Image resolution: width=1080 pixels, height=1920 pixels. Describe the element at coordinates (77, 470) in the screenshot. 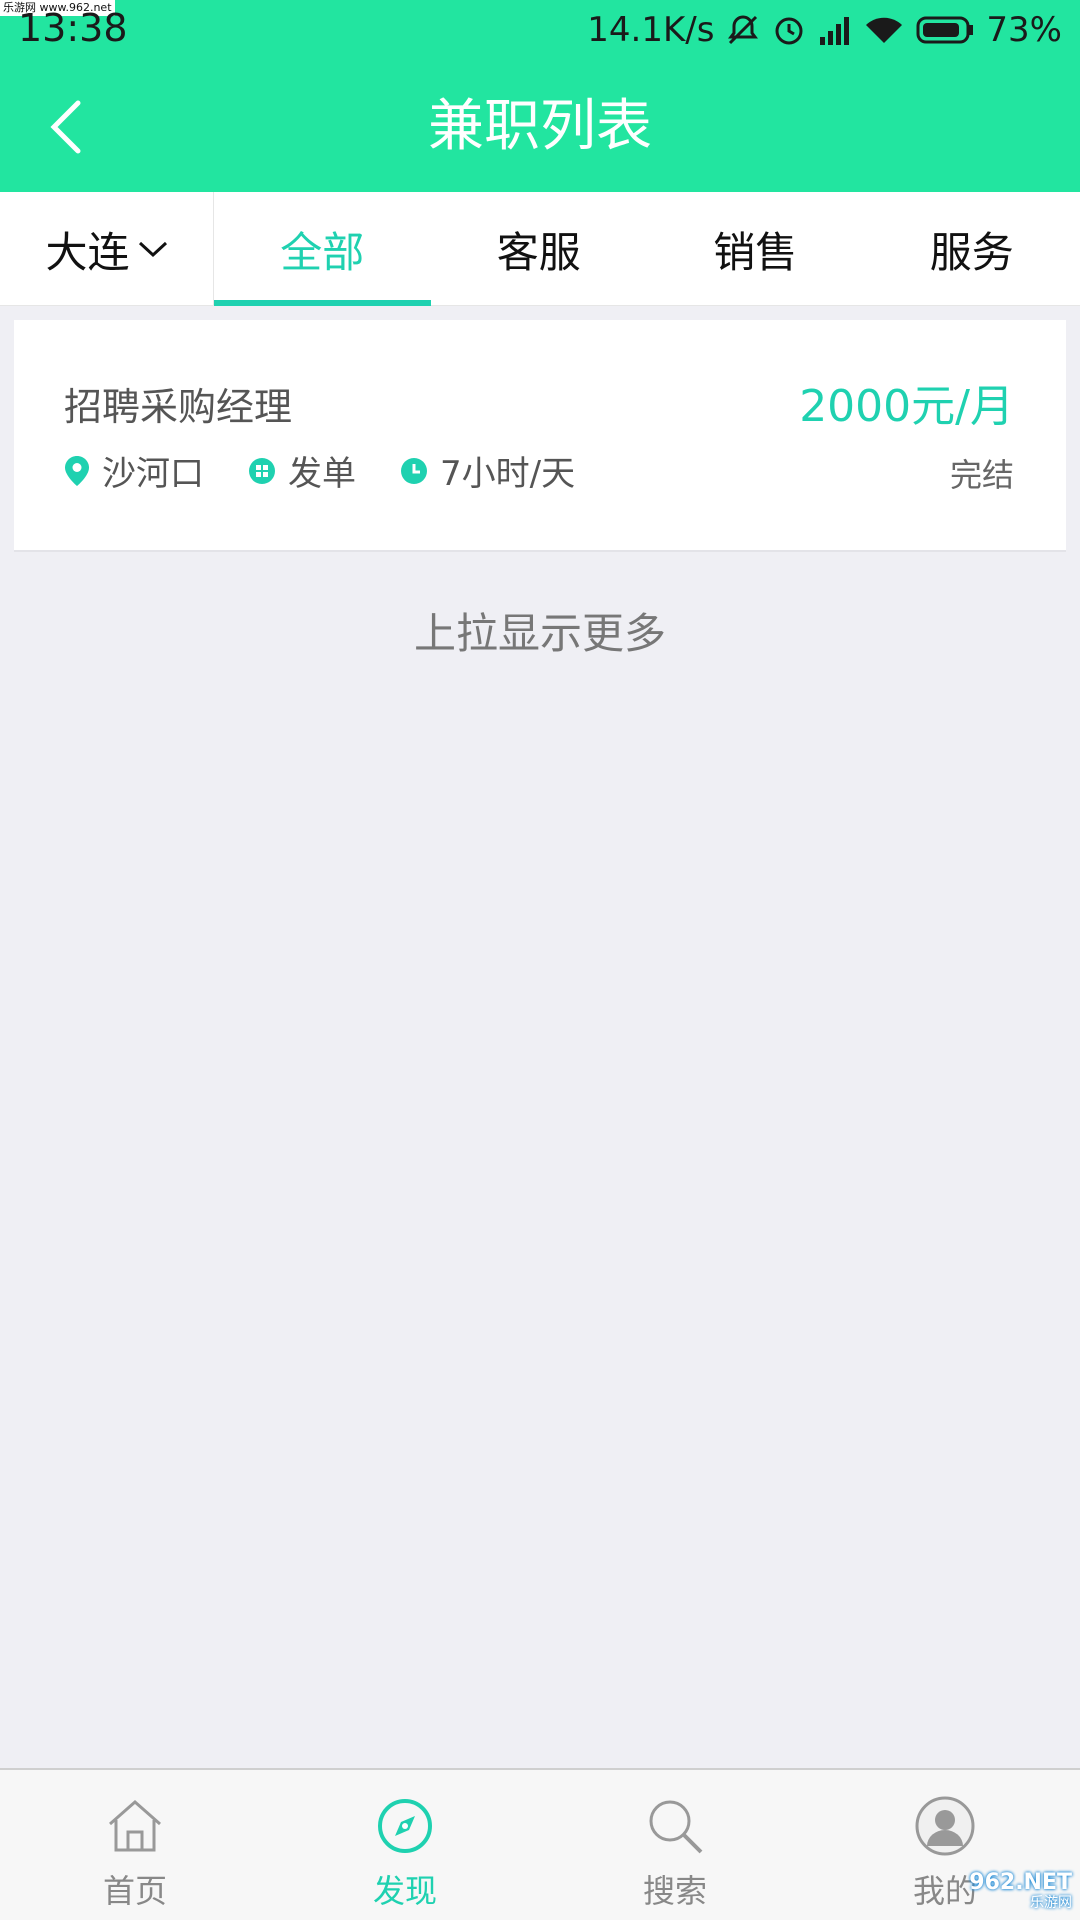

I see `location-pin-icon` at that location.